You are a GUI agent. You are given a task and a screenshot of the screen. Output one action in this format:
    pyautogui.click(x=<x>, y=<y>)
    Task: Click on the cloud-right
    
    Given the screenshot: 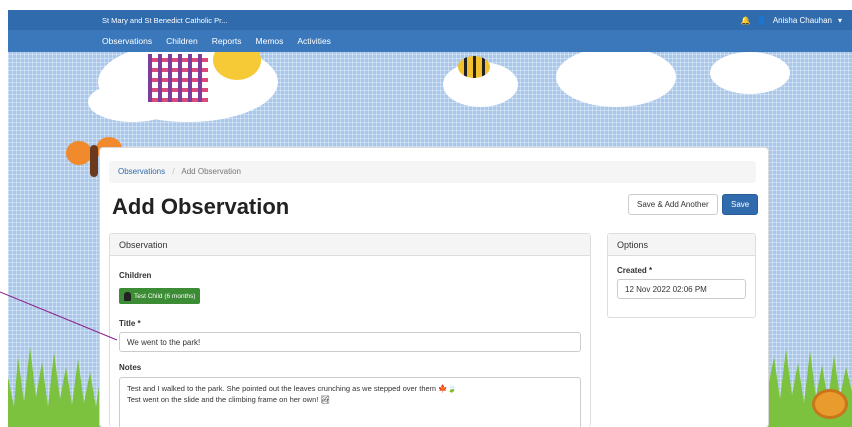 What is the action you would take?
    pyautogui.click(x=616, y=79)
    